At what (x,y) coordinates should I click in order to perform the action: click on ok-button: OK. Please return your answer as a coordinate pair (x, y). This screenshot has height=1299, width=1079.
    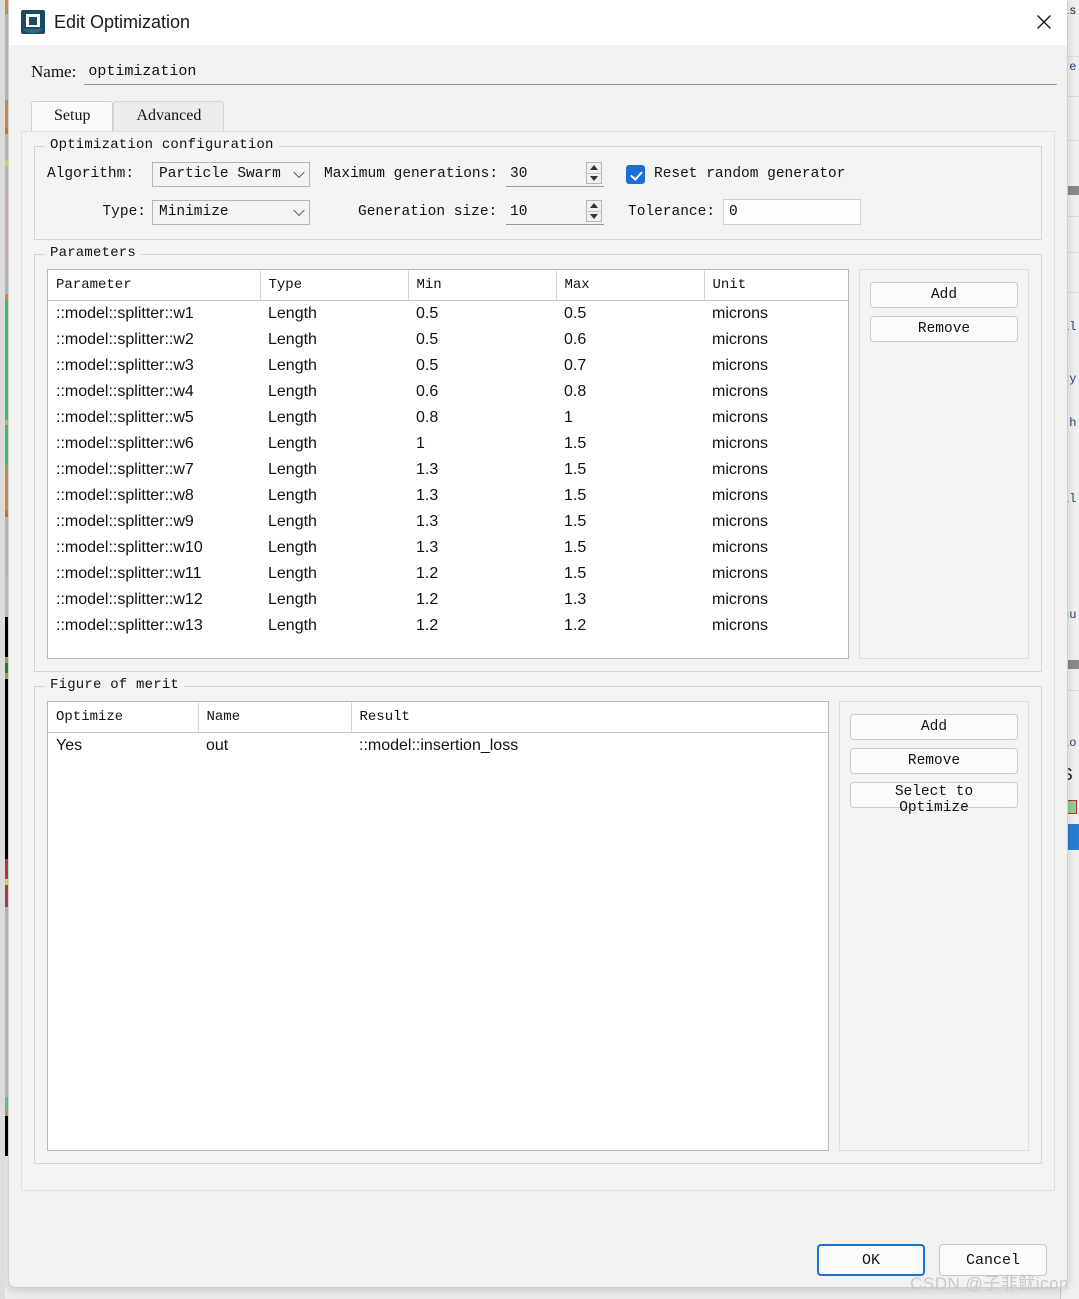
    Looking at the image, I should click on (871, 1260).